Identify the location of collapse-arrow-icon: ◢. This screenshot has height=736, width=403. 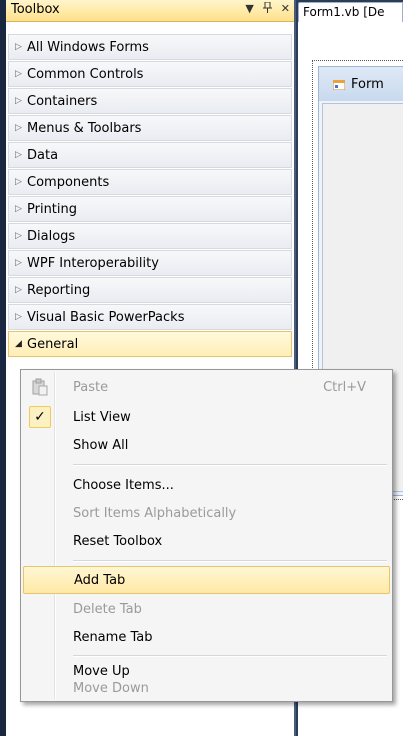
(18, 344).